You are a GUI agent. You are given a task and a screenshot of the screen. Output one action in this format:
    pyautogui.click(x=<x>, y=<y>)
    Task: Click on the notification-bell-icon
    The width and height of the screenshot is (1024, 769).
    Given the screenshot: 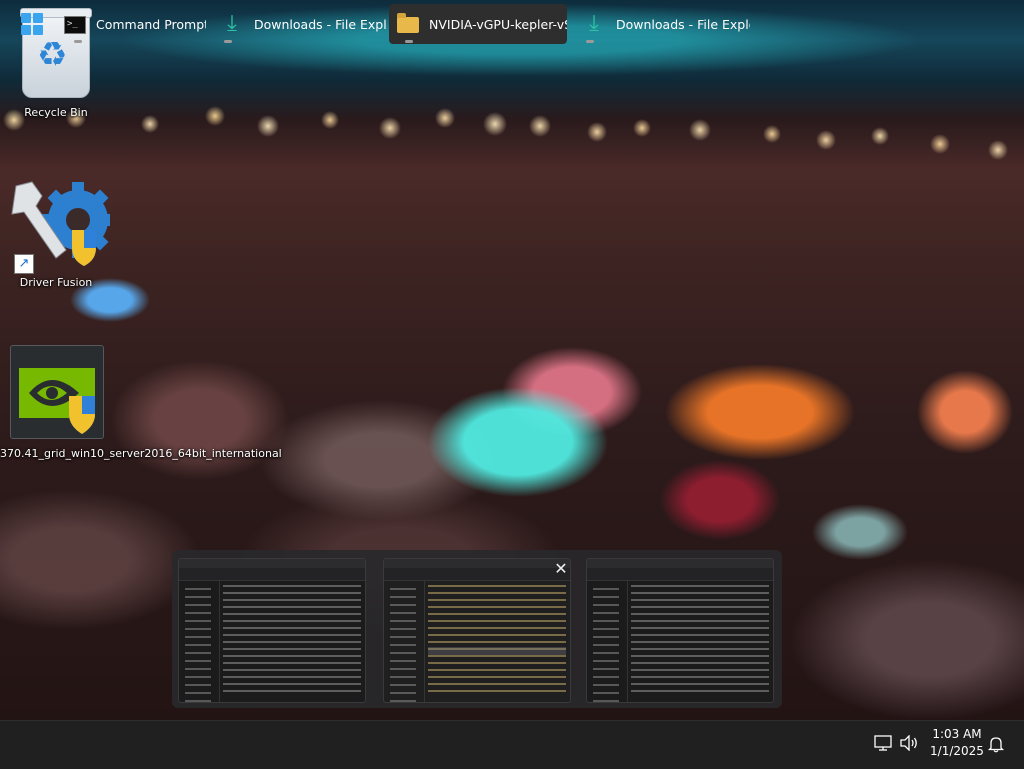 What is the action you would take?
    pyautogui.click(x=996, y=744)
    